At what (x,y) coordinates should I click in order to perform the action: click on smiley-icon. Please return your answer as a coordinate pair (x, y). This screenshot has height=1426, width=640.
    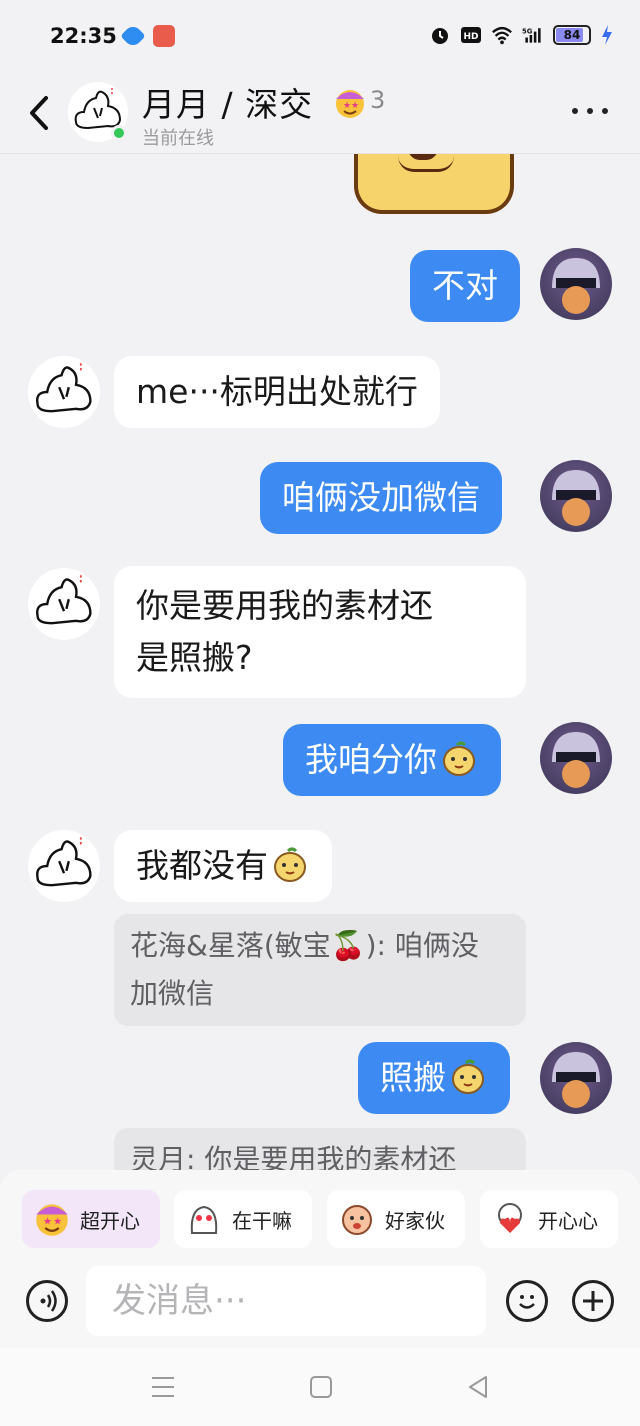
    Looking at the image, I should click on (527, 1302).